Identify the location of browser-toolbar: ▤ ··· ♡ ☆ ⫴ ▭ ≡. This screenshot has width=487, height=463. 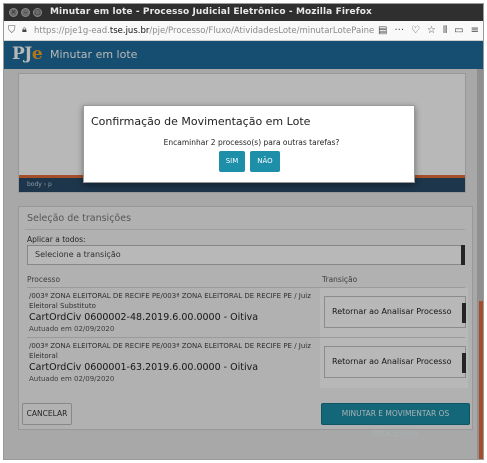
(428, 31).